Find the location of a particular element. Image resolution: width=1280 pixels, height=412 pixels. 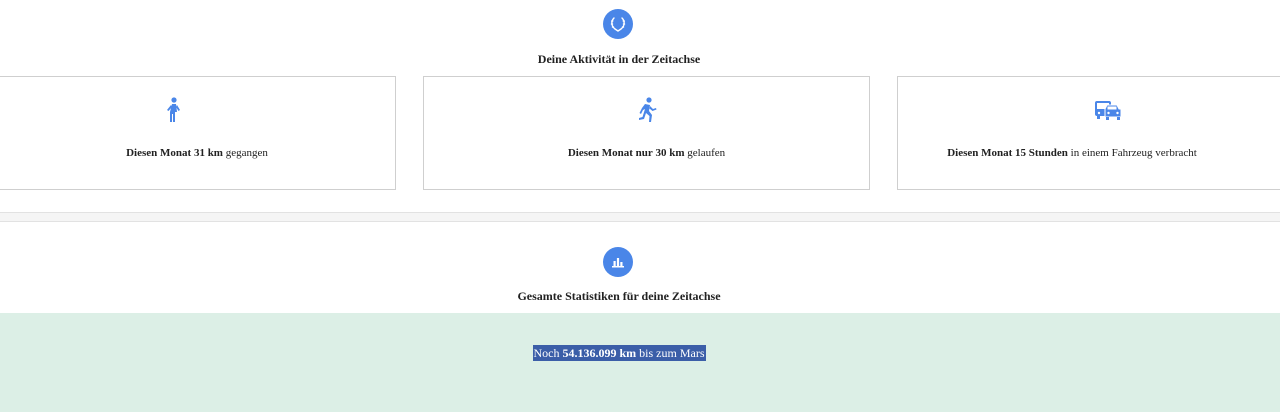

bar-chart-icon is located at coordinates (618, 262).